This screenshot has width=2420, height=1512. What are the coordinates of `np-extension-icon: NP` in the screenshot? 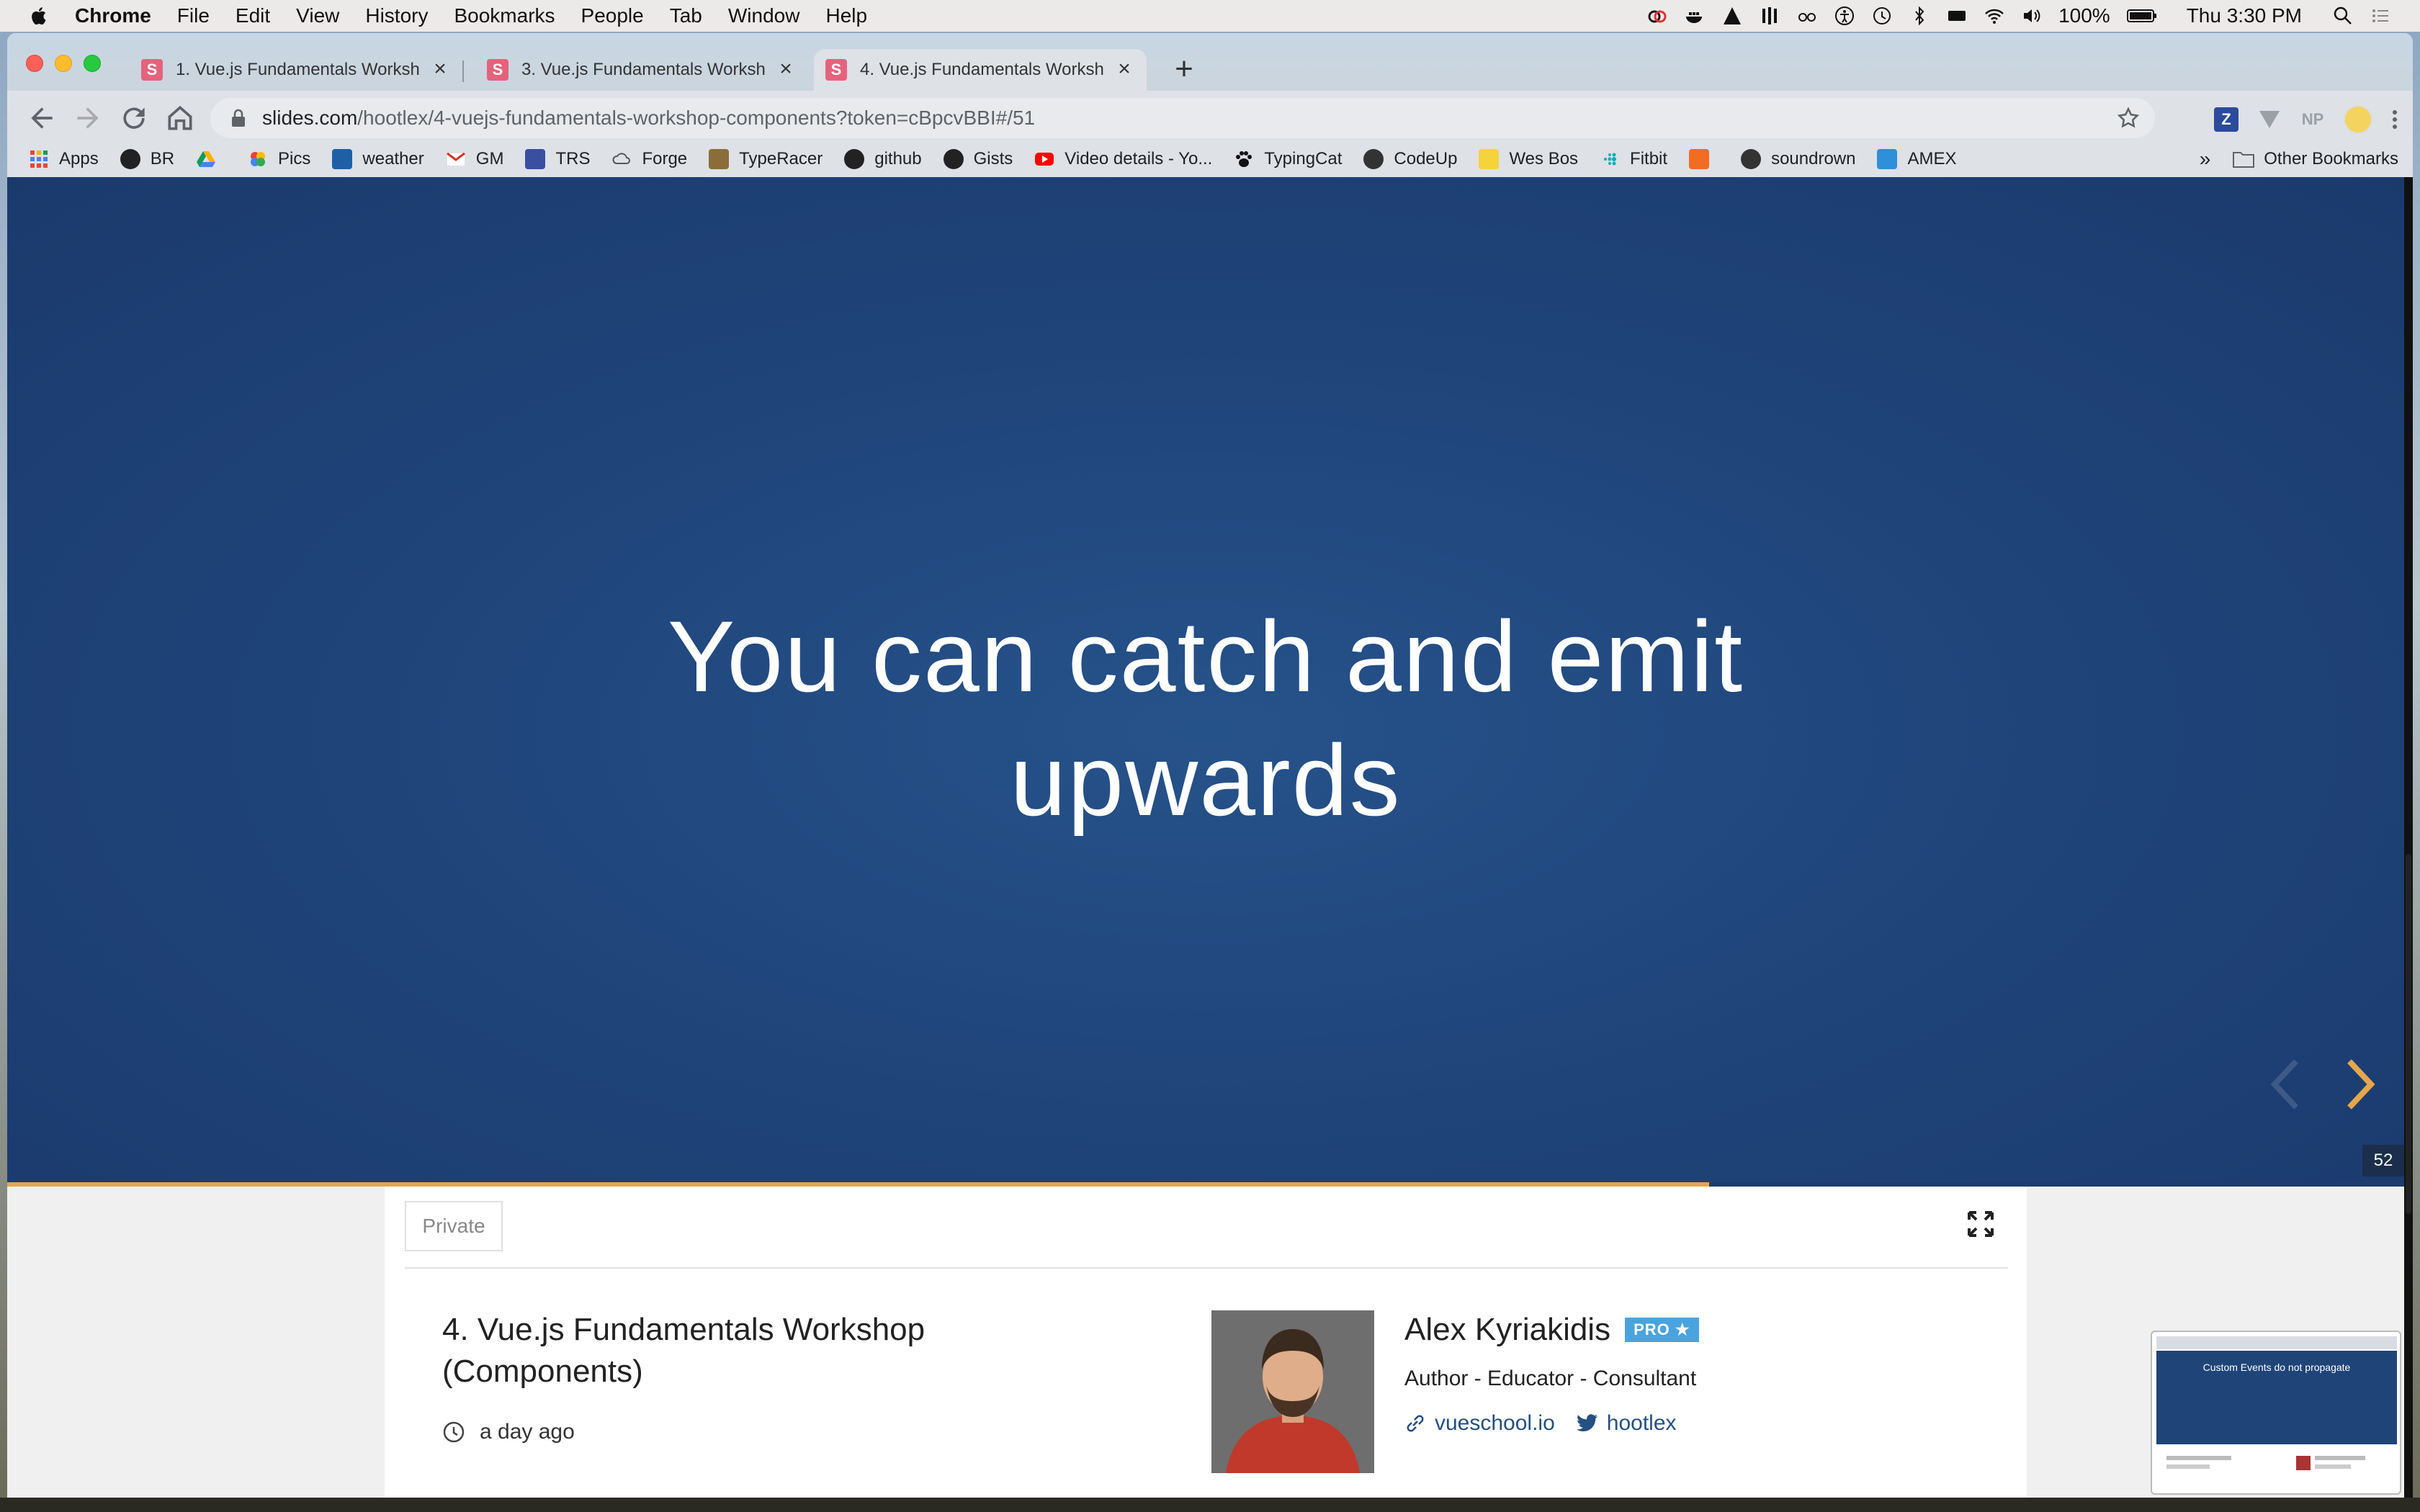 It's located at (2312, 119).